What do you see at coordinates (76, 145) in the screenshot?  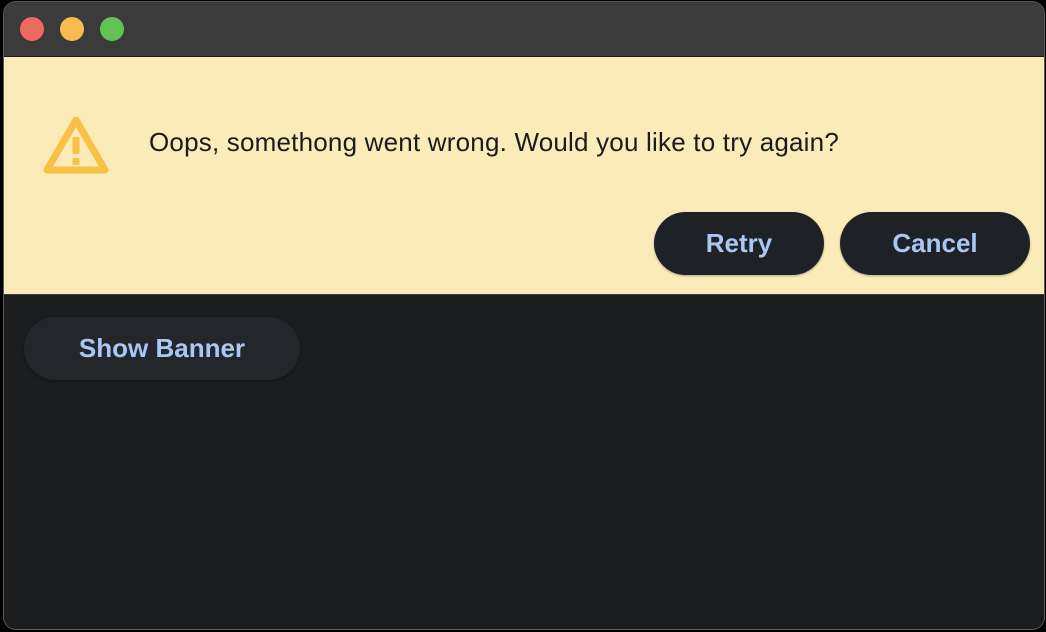 I see `warning-triangle-icon` at bounding box center [76, 145].